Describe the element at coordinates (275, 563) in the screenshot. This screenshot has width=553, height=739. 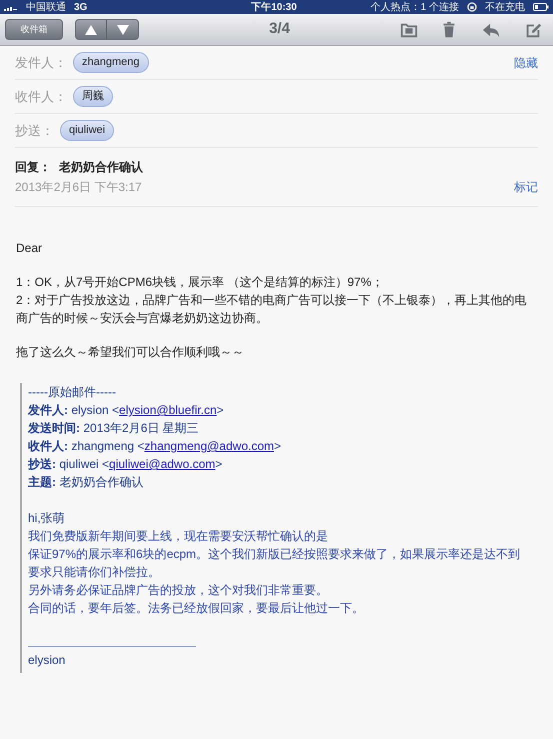
I see `quoted-paragraph: 保证97%的展示率和6块的ecpm。这个我们新版已经按照要求来做了，如果展示率还是达不到要求只能请你们补偿拉。` at that location.